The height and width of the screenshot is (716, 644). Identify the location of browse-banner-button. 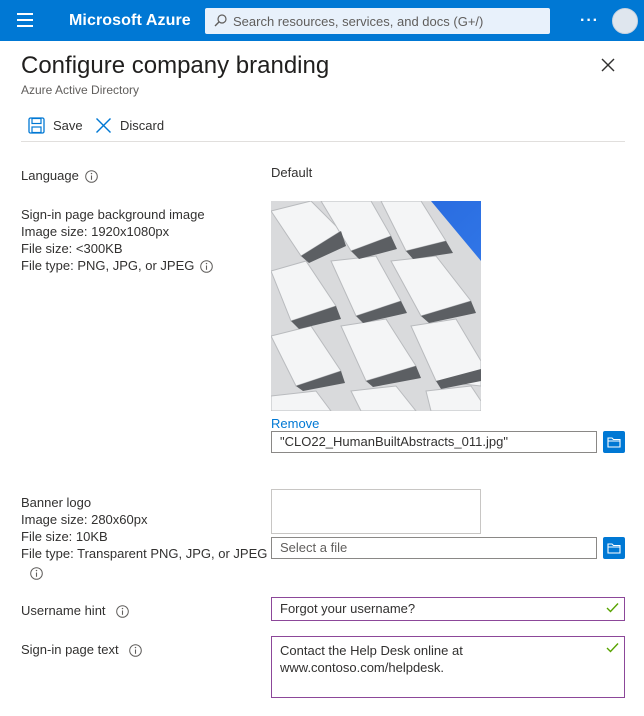
(614, 548).